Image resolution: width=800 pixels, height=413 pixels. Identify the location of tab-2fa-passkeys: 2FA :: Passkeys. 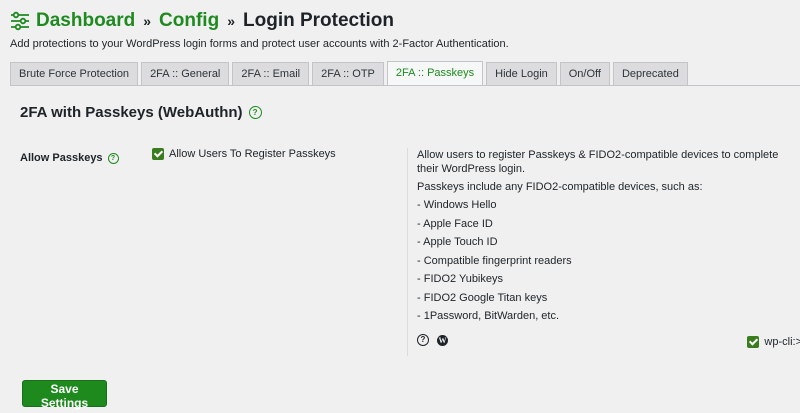
(435, 73).